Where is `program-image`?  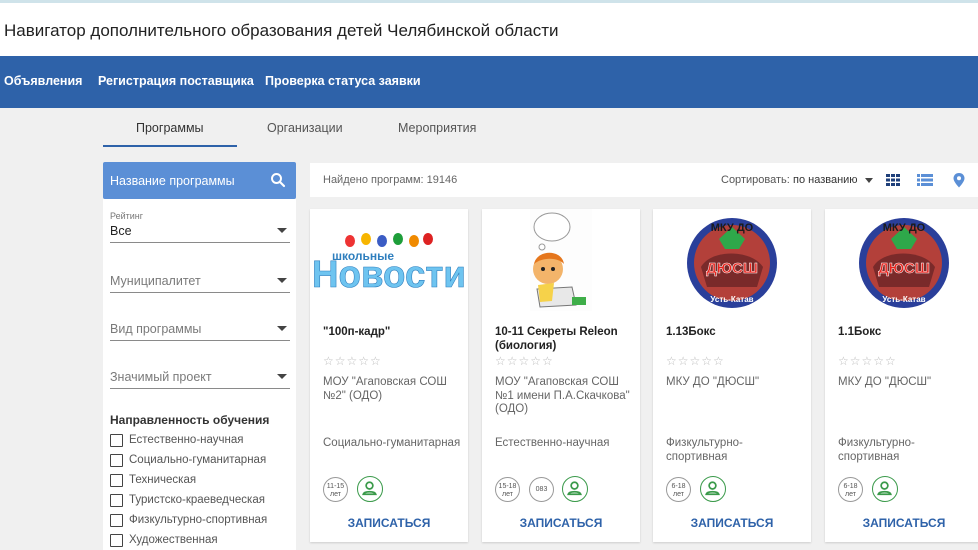 program-image is located at coordinates (561, 260).